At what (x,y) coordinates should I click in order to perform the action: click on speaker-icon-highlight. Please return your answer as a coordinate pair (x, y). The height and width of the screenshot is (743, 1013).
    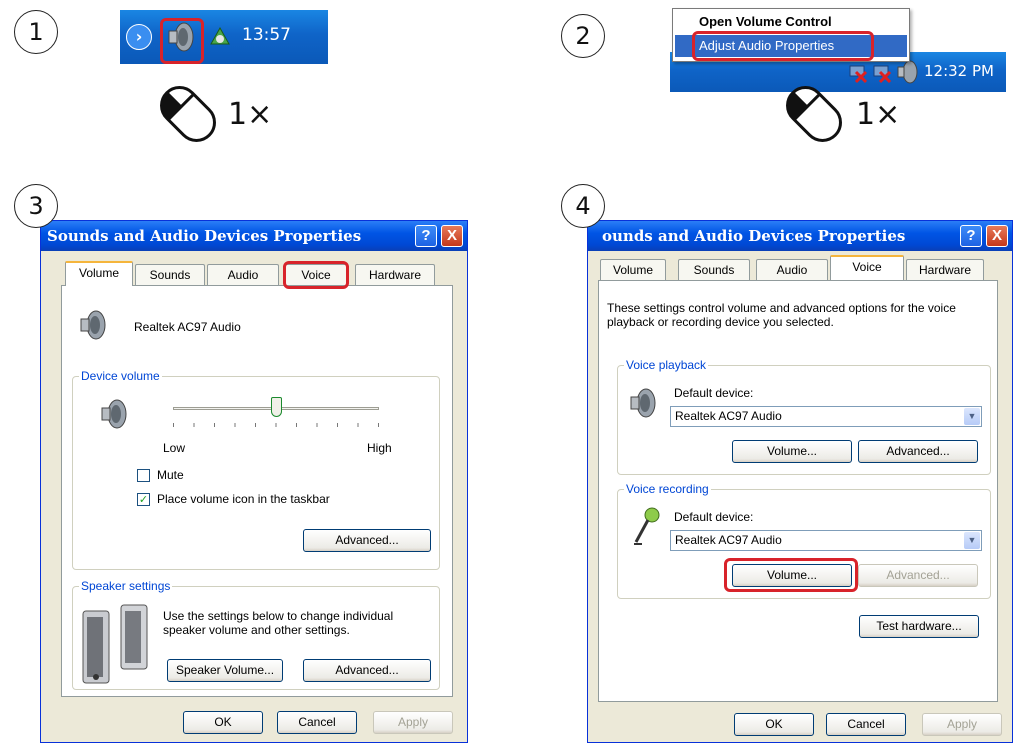
    Looking at the image, I should click on (182, 41).